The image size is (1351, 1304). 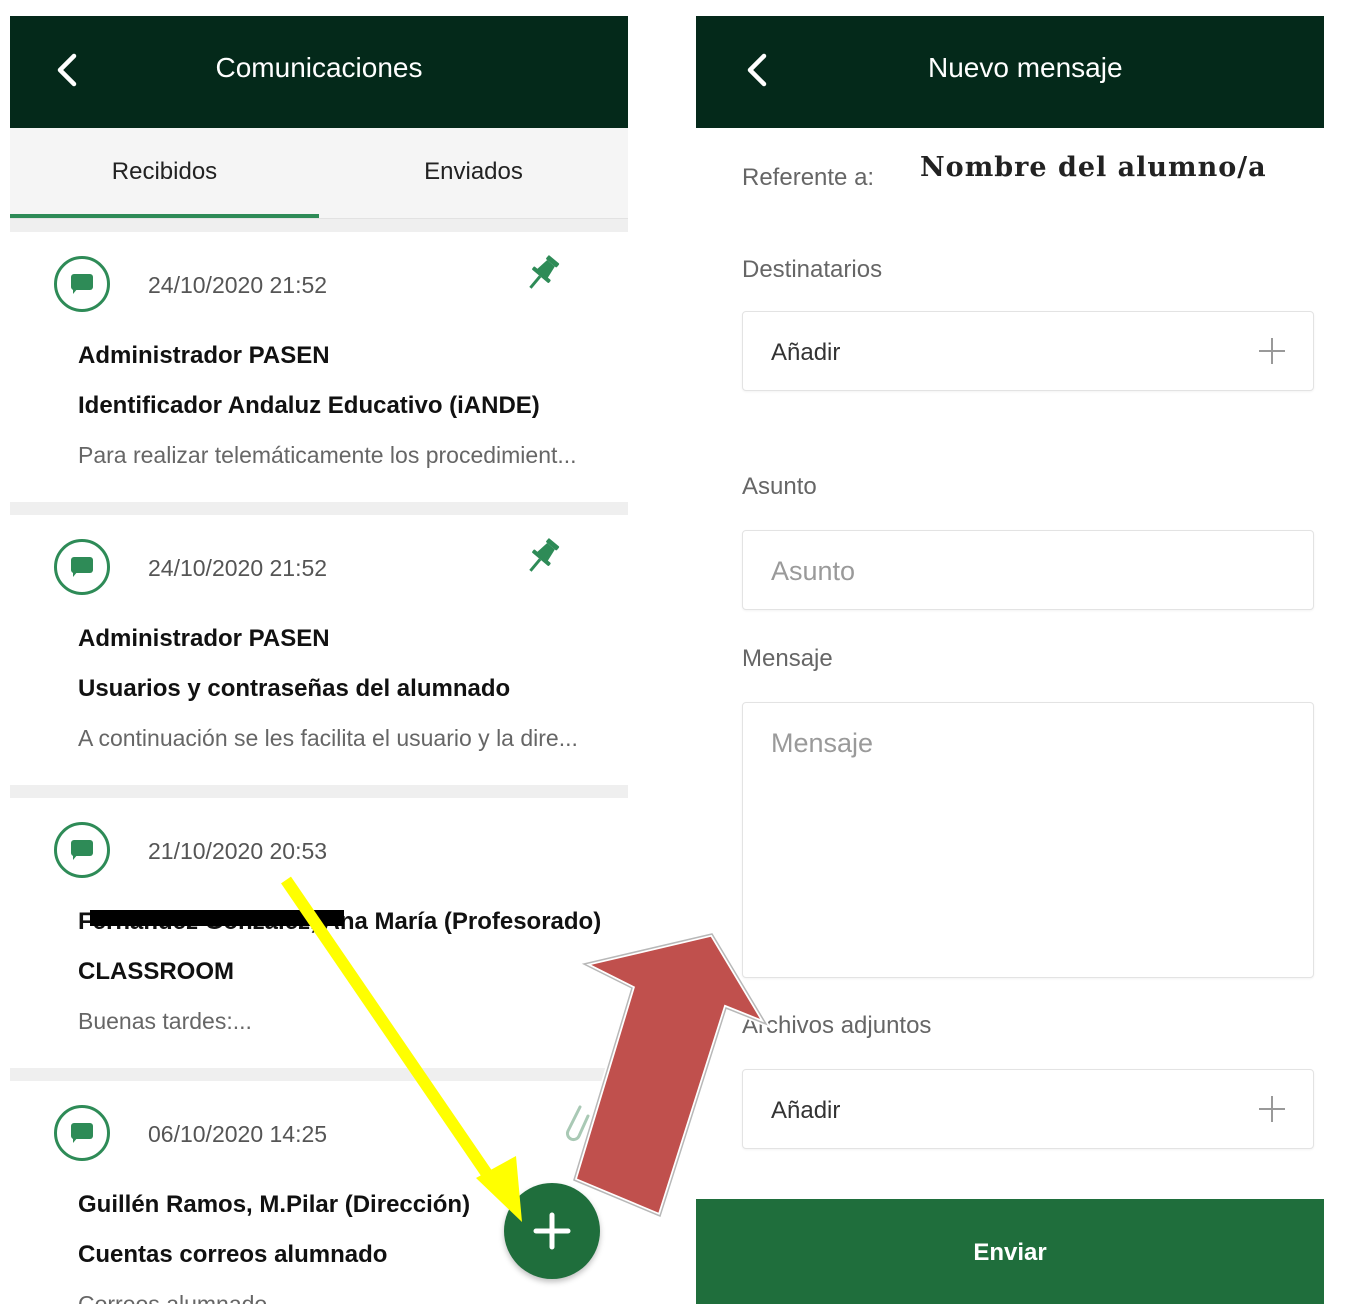 I want to click on message-subject: Cuentas correos alumnado, so click(x=233, y=1254).